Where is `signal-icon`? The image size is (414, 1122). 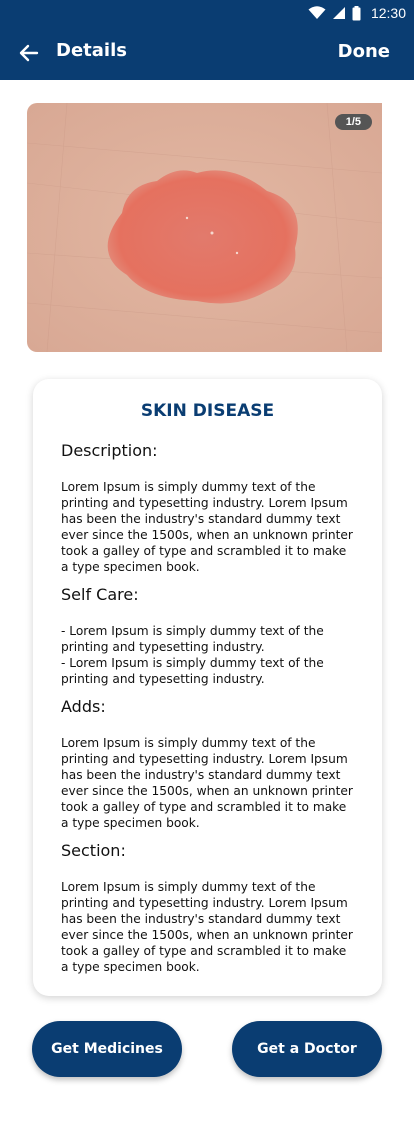 signal-icon is located at coordinates (338, 13).